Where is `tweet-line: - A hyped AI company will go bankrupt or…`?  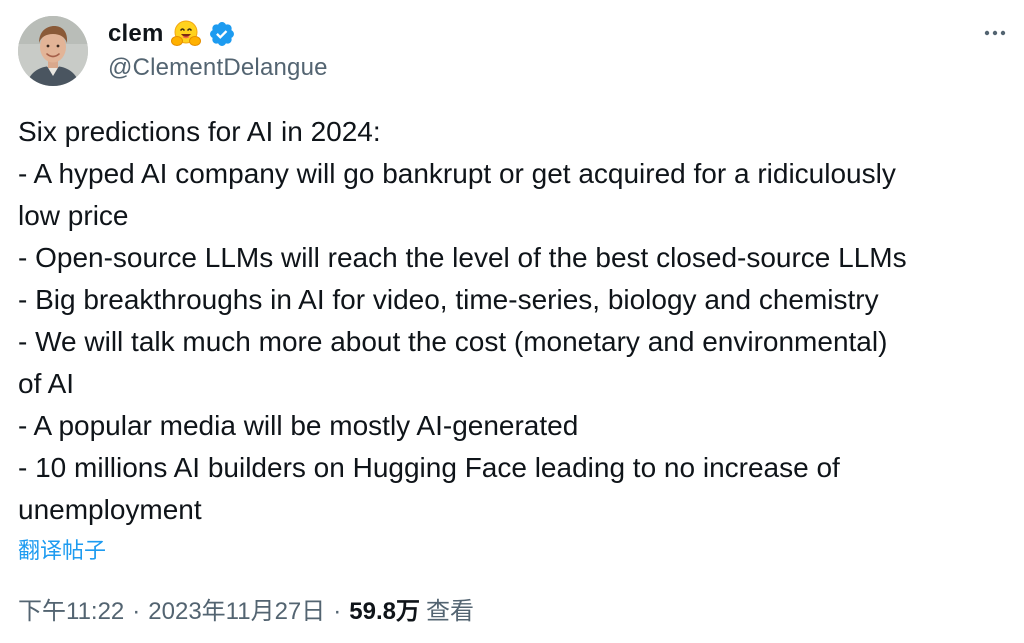
tweet-line: - A hyped AI company will go bankrupt or… is located at coordinates (457, 173).